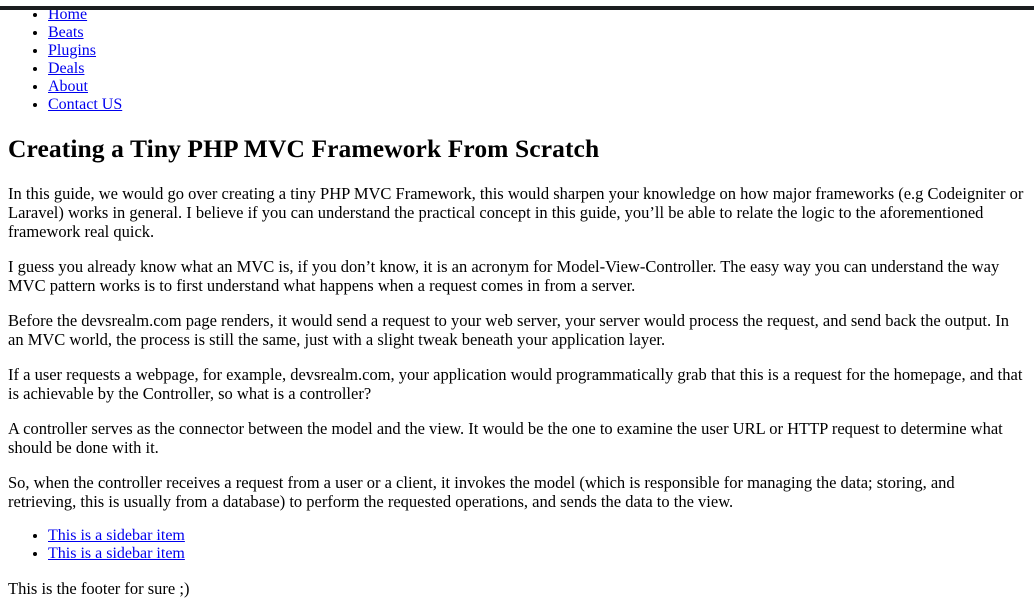 This screenshot has height=598, width=1034. What do you see at coordinates (68, 86) in the screenshot?
I see `nav-link-about: About` at bounding box center [68, 86].